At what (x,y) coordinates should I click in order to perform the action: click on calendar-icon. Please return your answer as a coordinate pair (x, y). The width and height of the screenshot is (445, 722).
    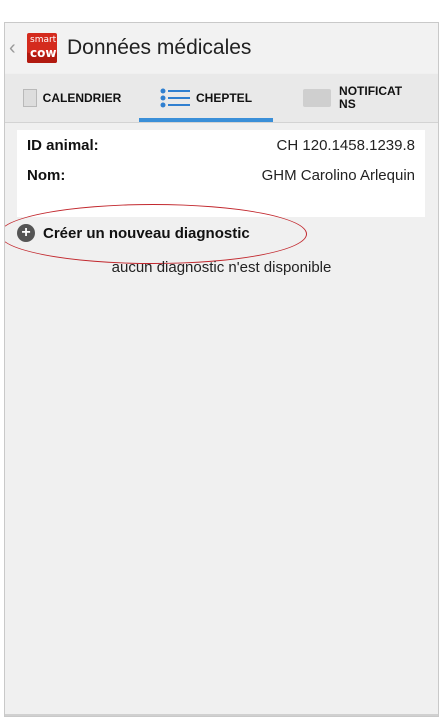
    Looking at the image, I should click on (29, 98).